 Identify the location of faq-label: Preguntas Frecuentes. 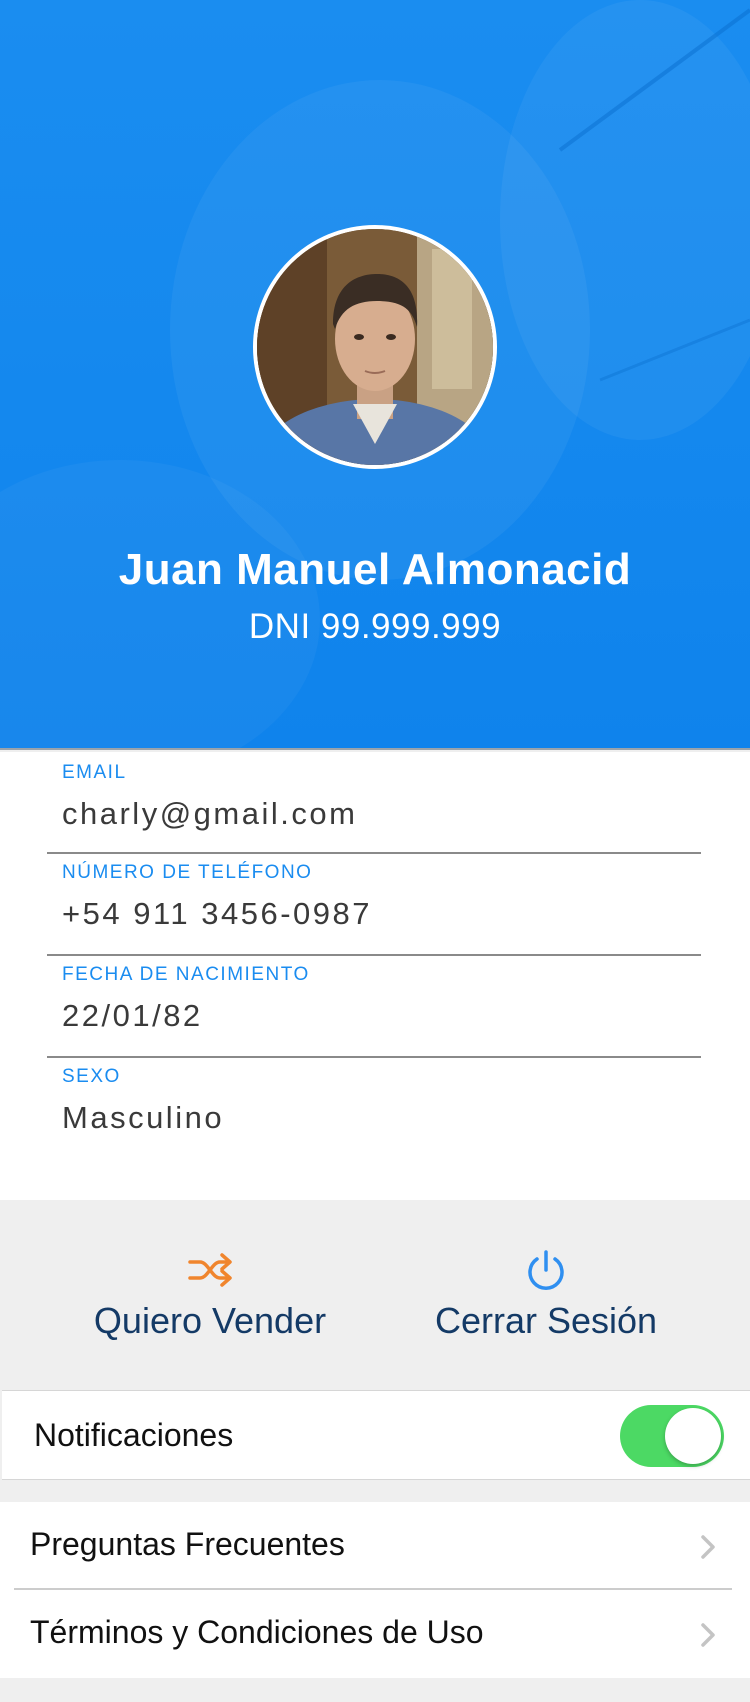
(187, 1544).